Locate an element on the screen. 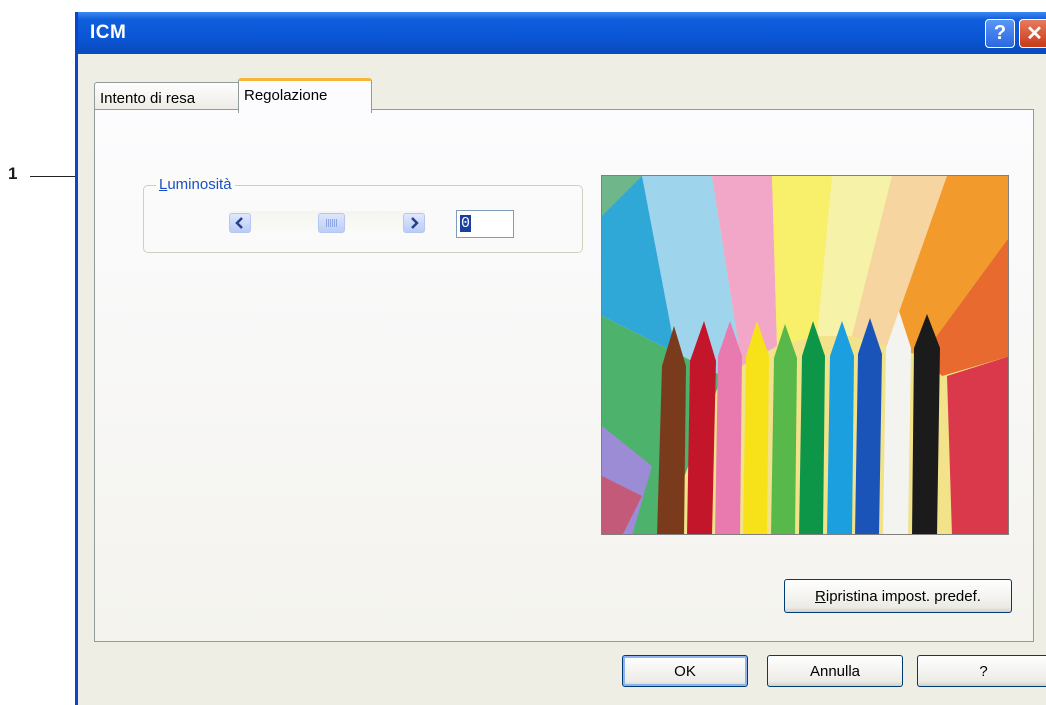 The height and width of the screenshot is (705, 1046). cancel-button: Annulla is located at coordinates (835, 671).